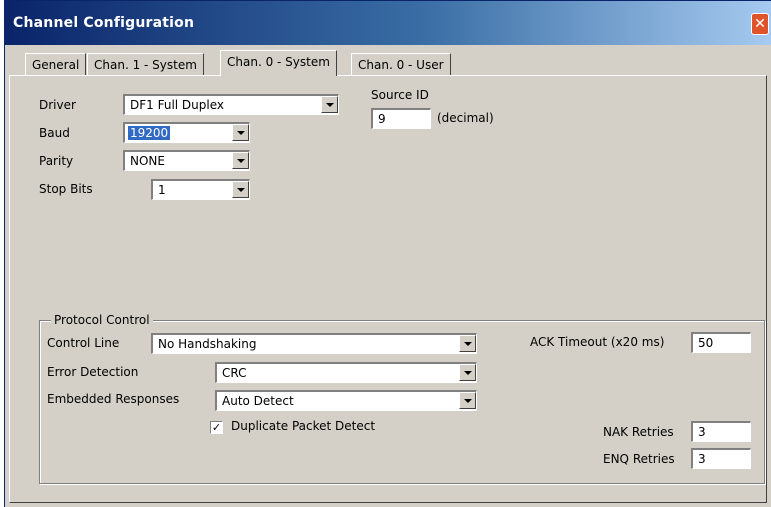 This screenshot has height=507, width=771. Describe the element at coordinates (702, 459) in the screenshot. I see `enq-retries-value: 3` at that location.